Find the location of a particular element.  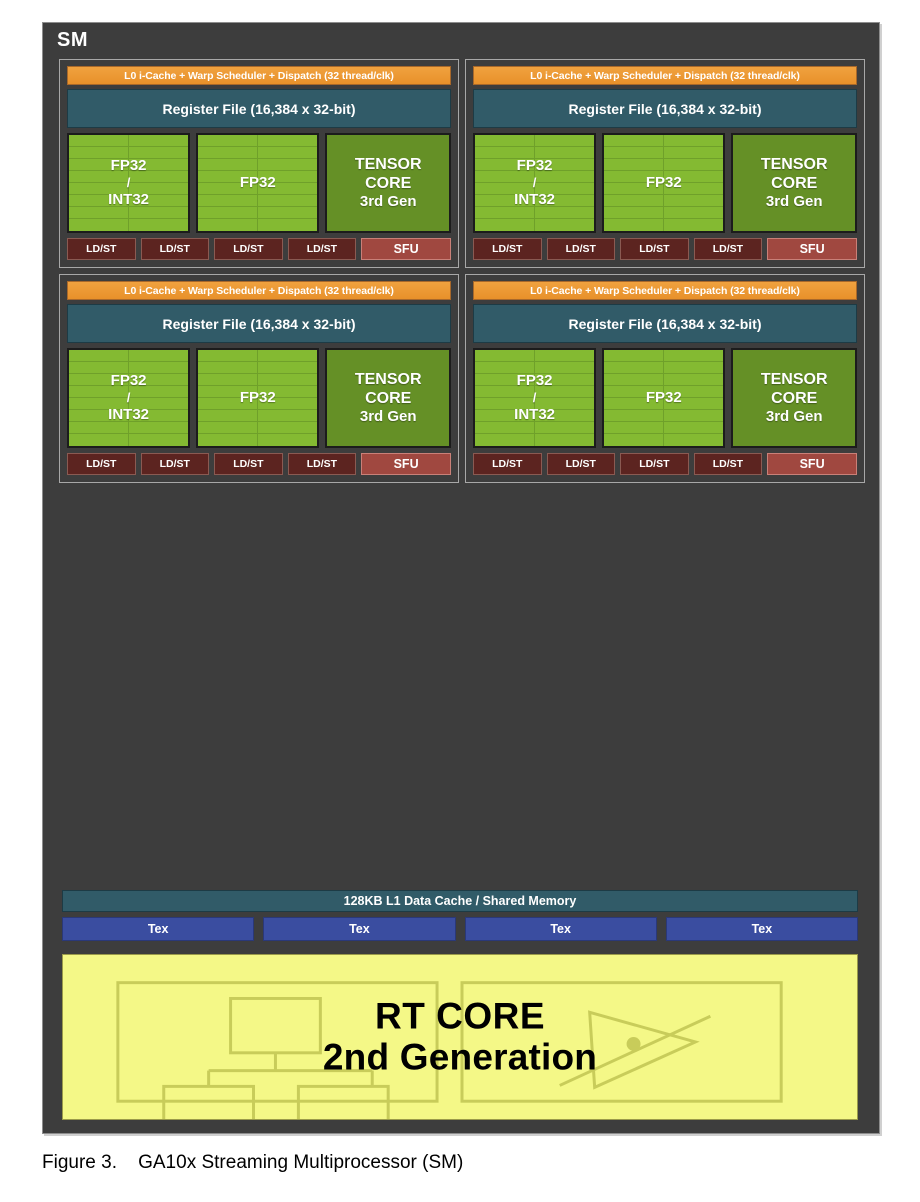

fp32-int32-block: FP32/INT32 is located at coordinates (129, 183).